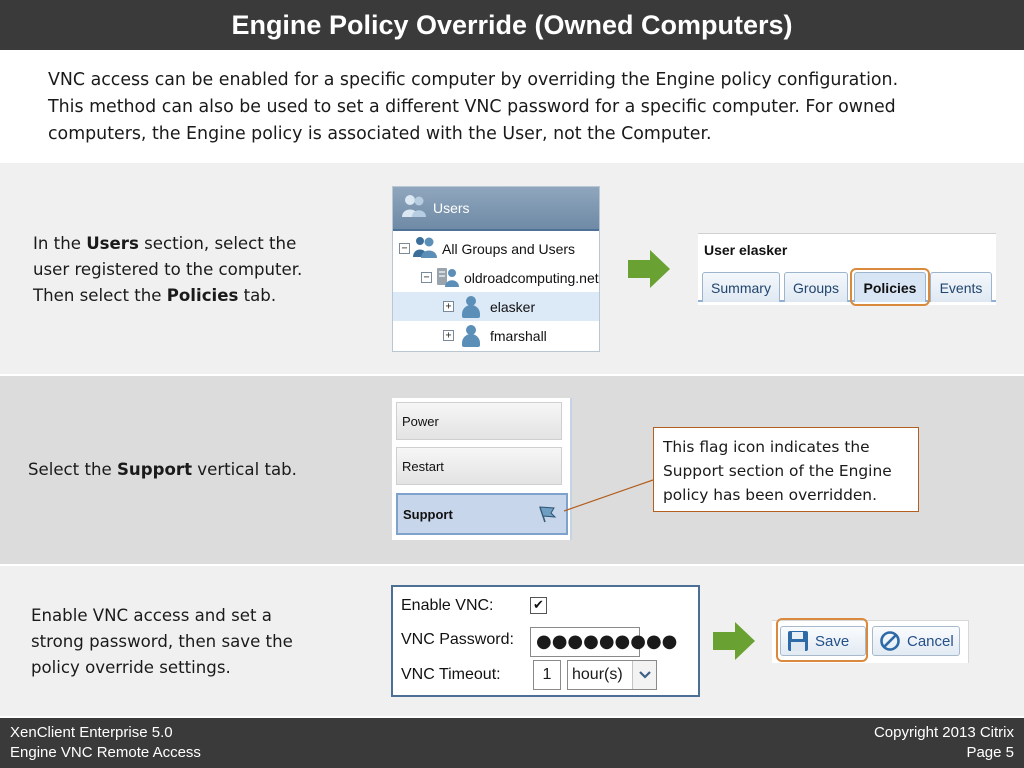  I want to click on tree-item-label: All Groups and Users, so click(509, 248).